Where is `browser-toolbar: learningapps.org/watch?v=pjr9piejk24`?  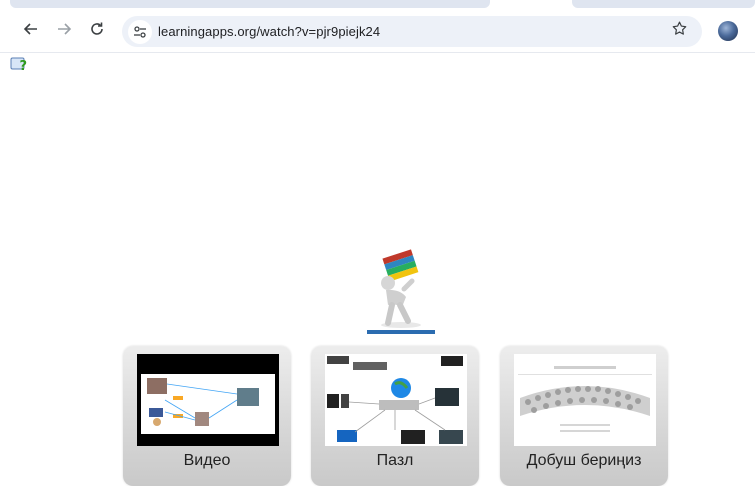 browser-toolbar: learningapps.org/watch?v=pjr9piejk24 is located at coordinates (377, 26).